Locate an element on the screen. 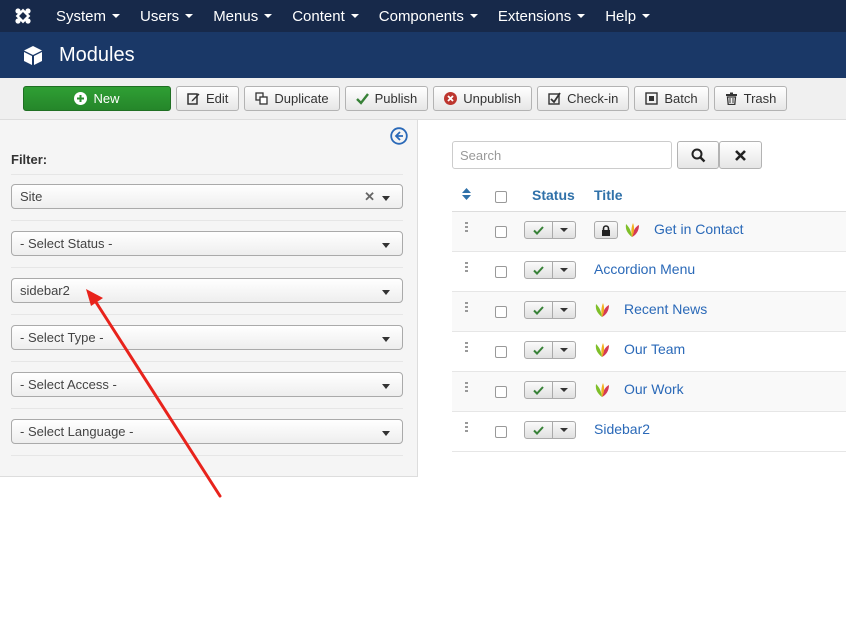  table-row: Accordion Menu is located at coordinates (649, 272).